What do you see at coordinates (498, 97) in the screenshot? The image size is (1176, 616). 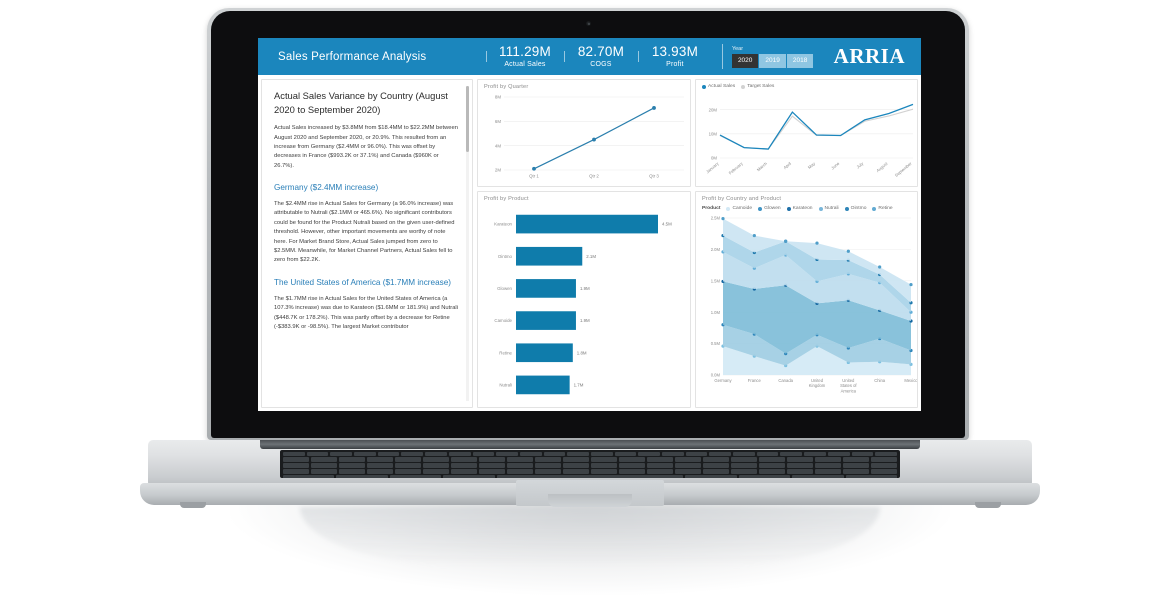 I see `y-tick-label: 8M` at bounding box center [498, 97].